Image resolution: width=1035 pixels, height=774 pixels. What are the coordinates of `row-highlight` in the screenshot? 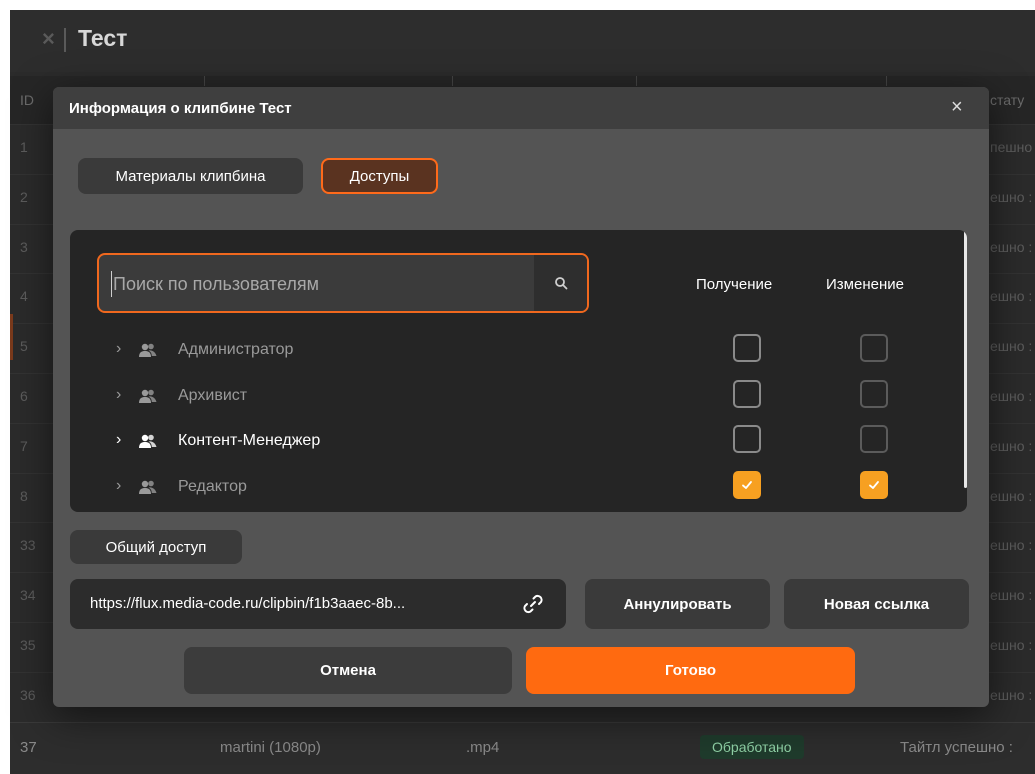 It's located at (11, 337).